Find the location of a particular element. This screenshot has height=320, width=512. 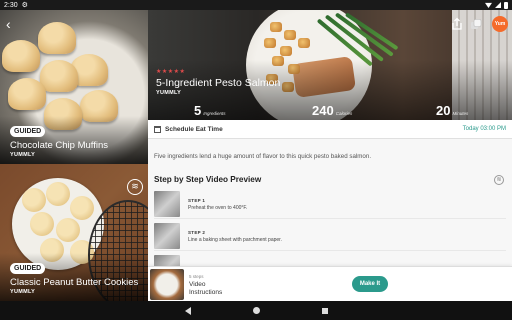

status-bar: 2:30 ⚙ is located at coordinates (256, 5).